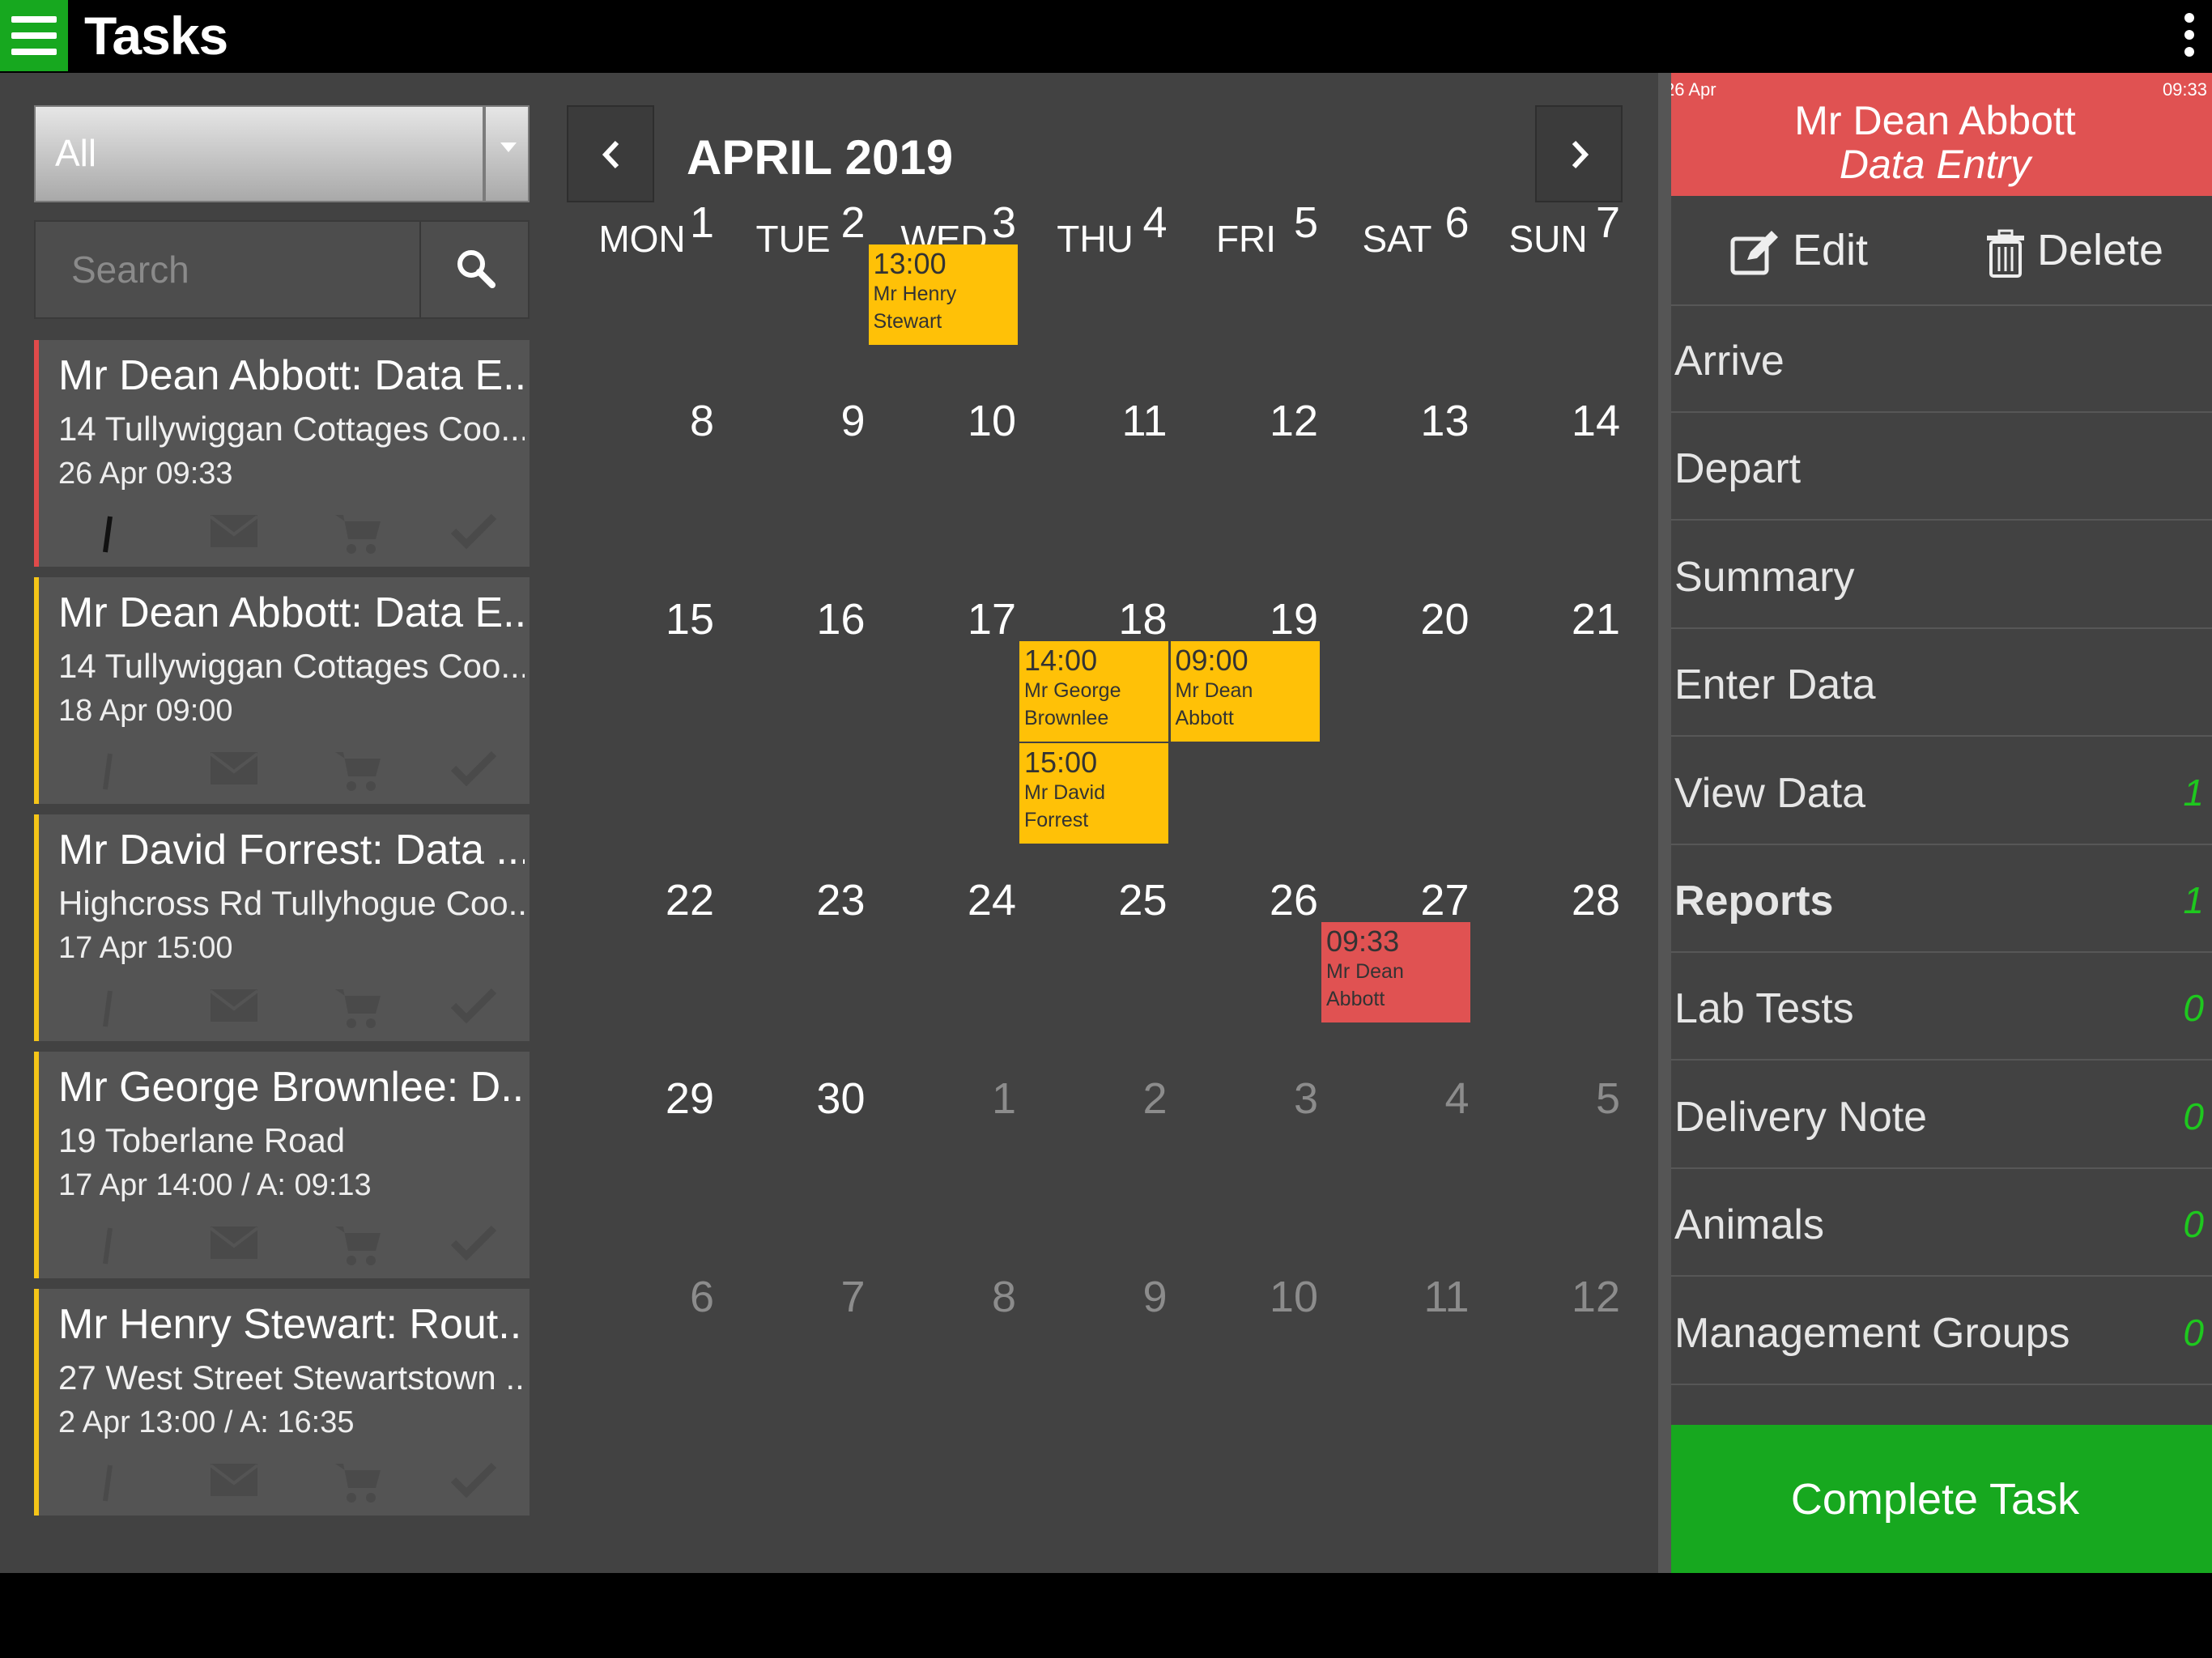 Image resolution: width=2212 pixels, height=1658 pixels. I want to click on calendar-event: 09:00 Mr Dean Abbott, so click(1245, 691).